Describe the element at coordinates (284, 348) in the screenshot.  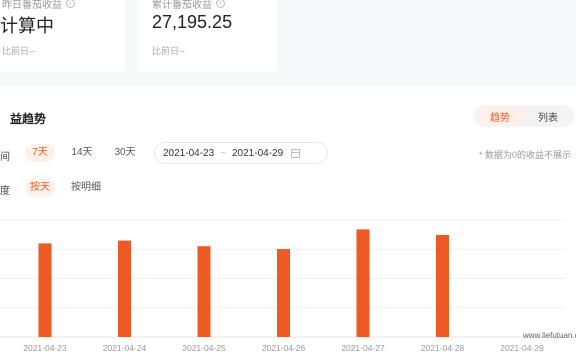
I see `x-tick-label: 2021-04-26` at that location.